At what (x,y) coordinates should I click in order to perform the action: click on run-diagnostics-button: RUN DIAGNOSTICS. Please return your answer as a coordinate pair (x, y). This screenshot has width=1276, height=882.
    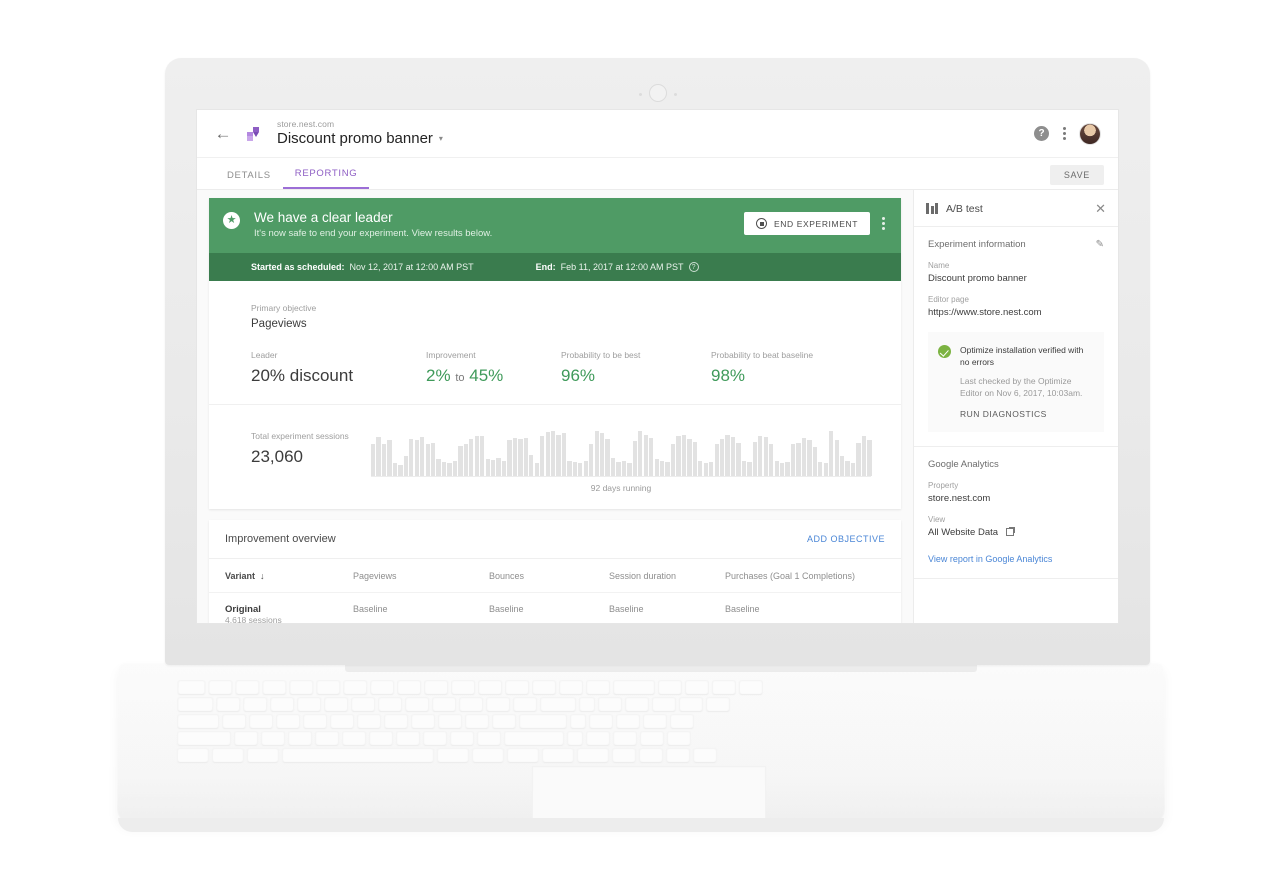
    Looking at the image, I should click on (1026, 414).